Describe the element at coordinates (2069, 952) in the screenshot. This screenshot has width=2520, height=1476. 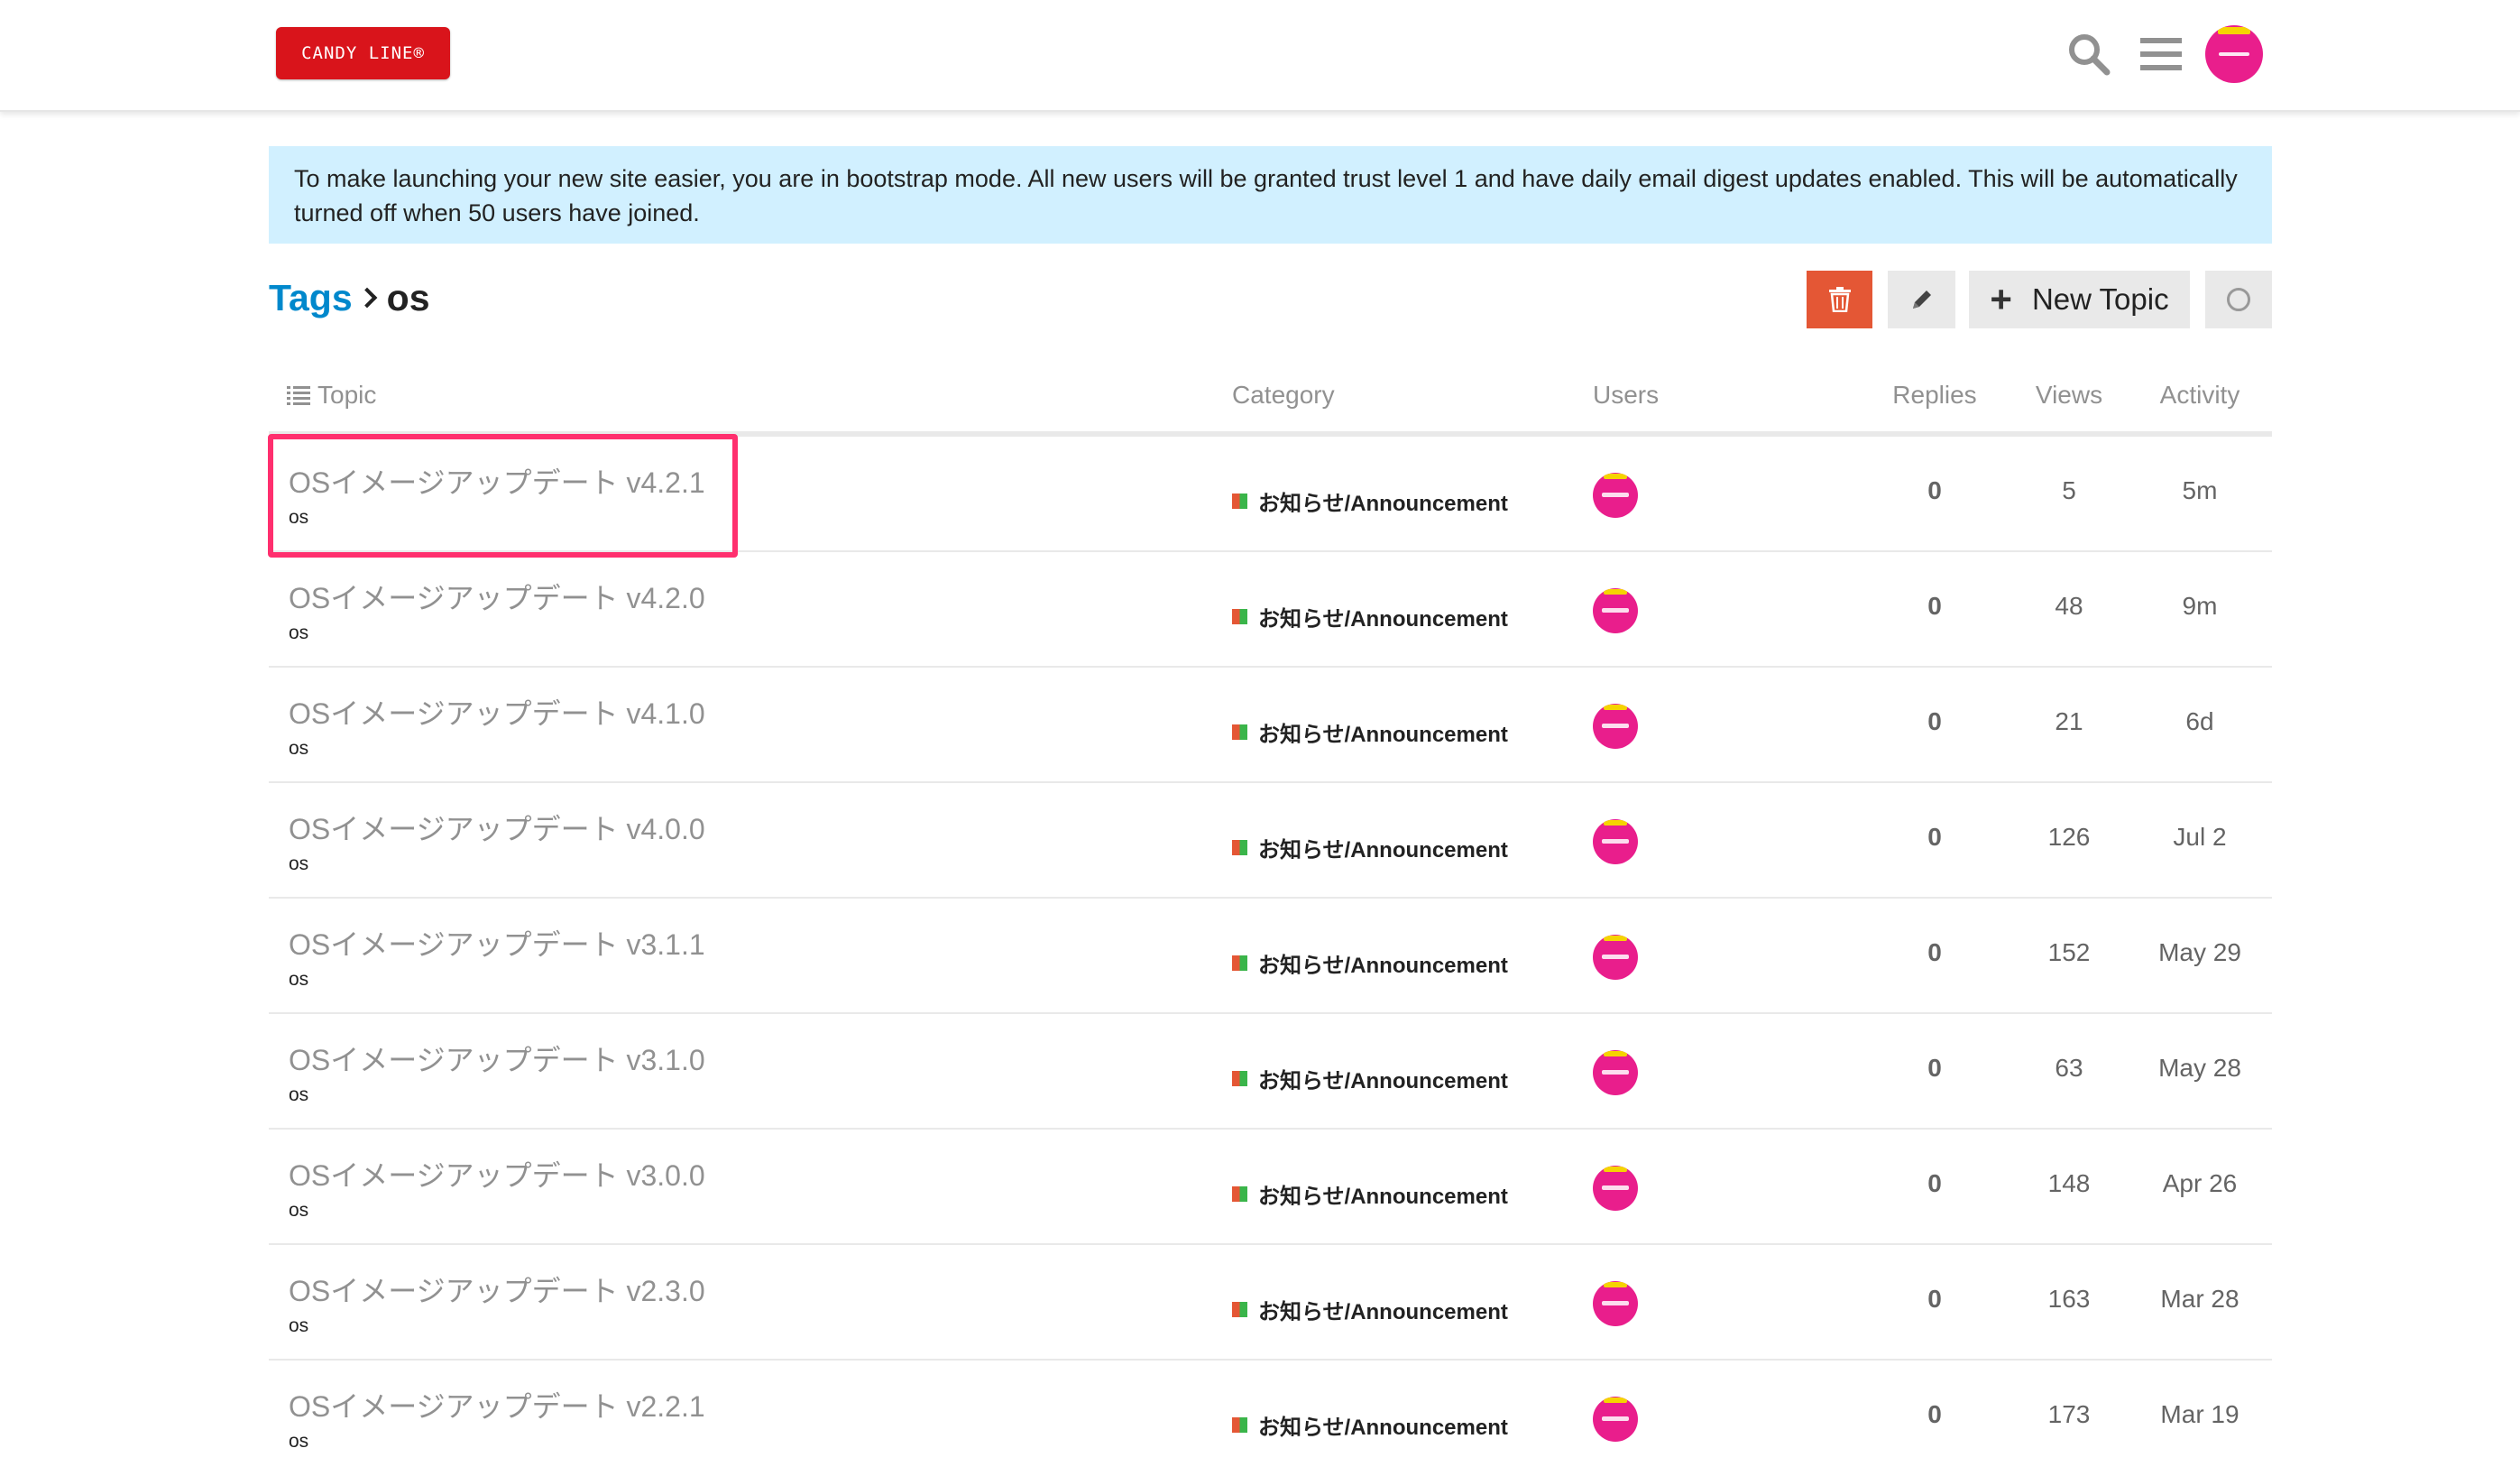
I see `topic-views: 152` at that location.